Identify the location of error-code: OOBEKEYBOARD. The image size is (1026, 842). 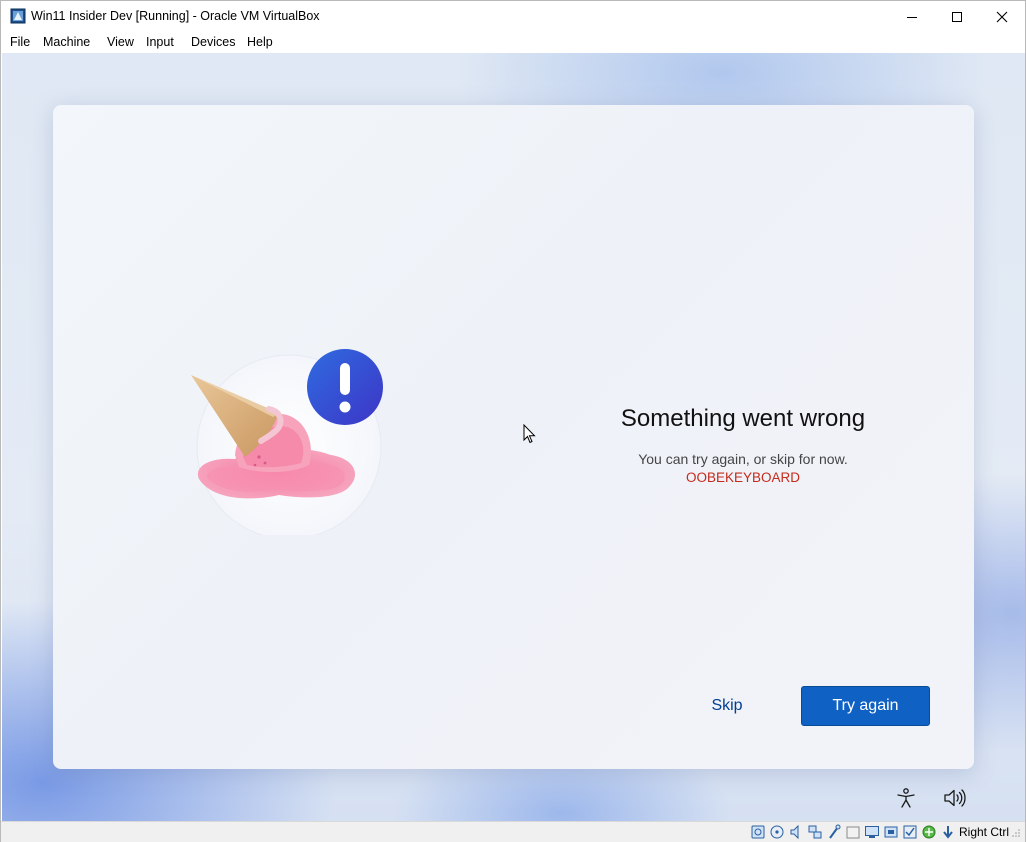
(743, 477).